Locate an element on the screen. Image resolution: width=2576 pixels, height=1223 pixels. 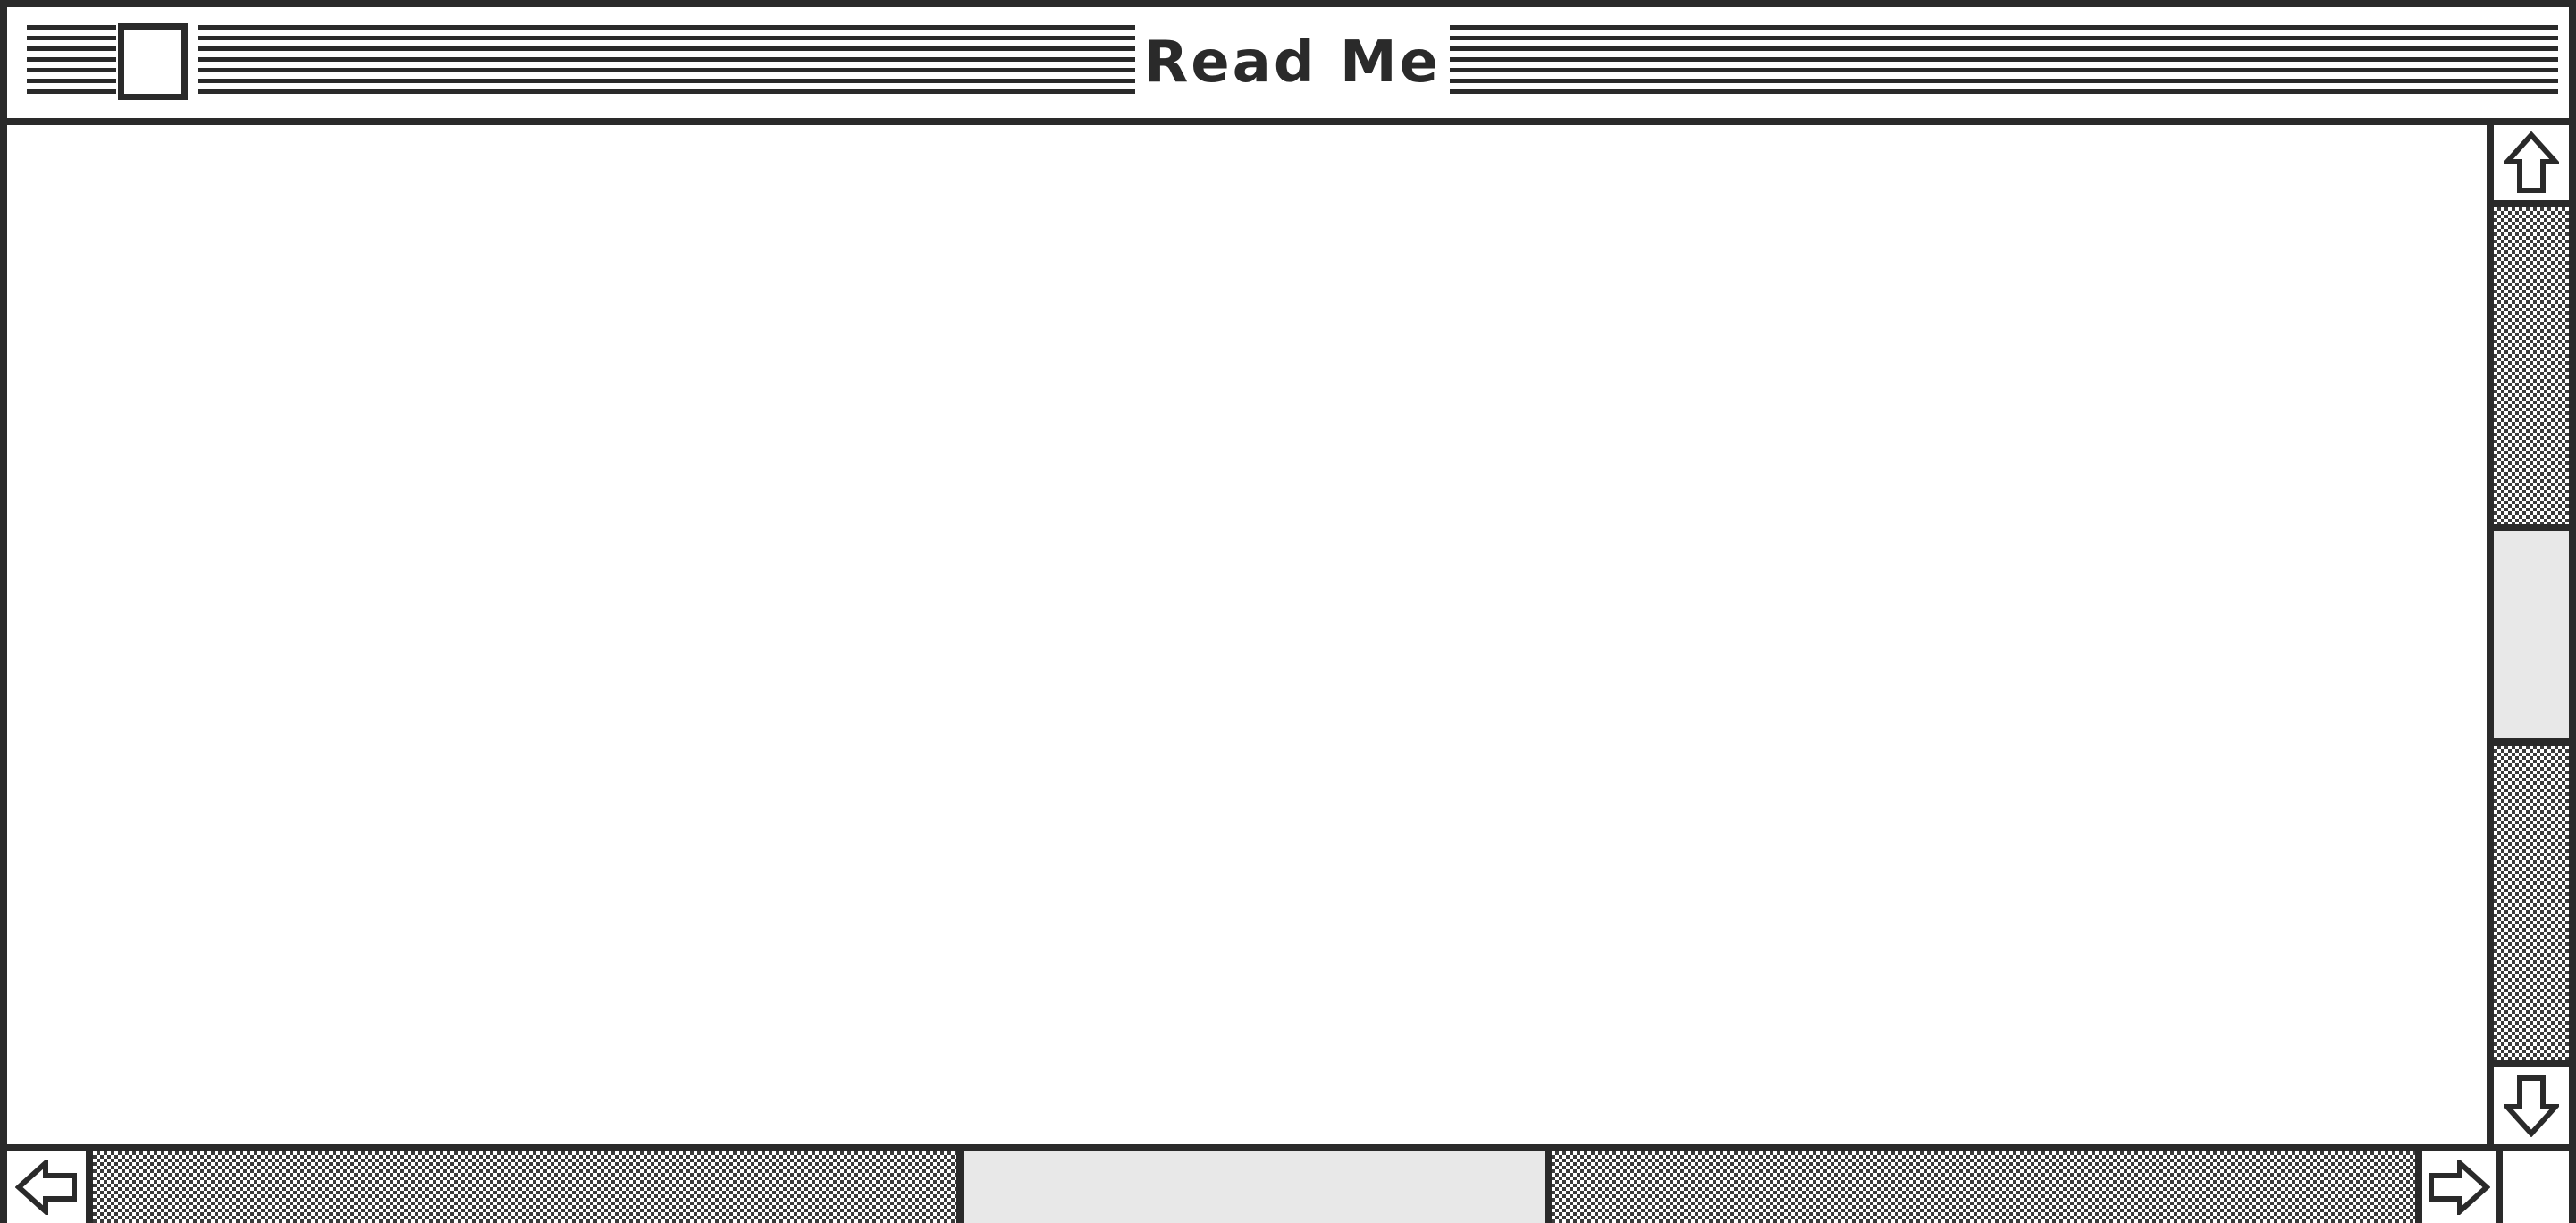
vertical-scroll-track-upper is located at coordinates (2532, 369).